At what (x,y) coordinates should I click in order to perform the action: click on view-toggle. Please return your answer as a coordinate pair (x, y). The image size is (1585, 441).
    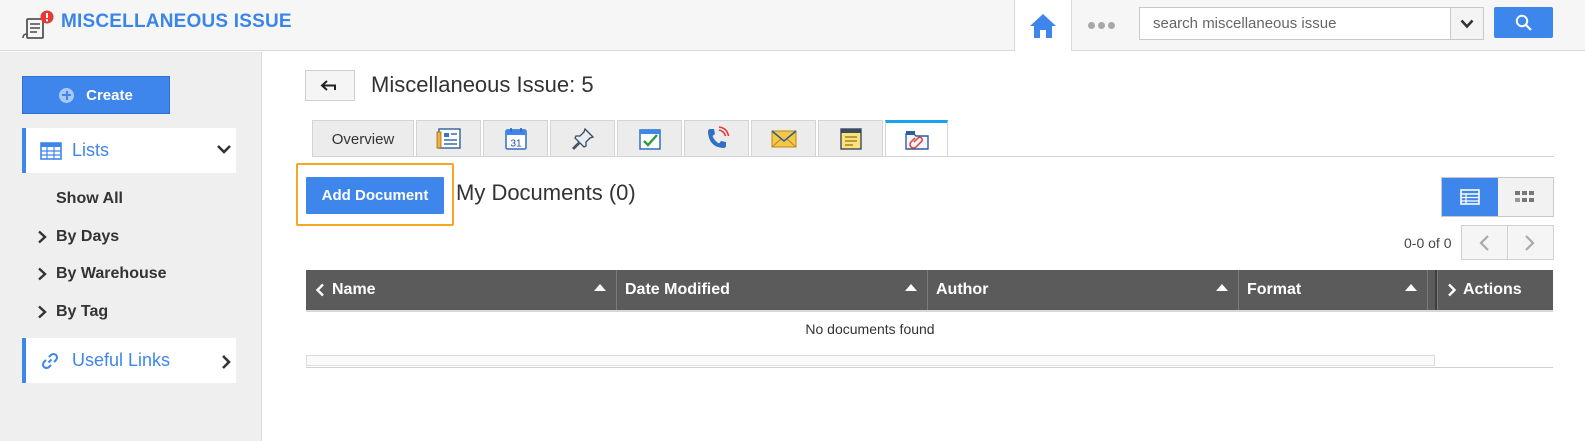
    Looking at the image, I should click on (1497, 197).